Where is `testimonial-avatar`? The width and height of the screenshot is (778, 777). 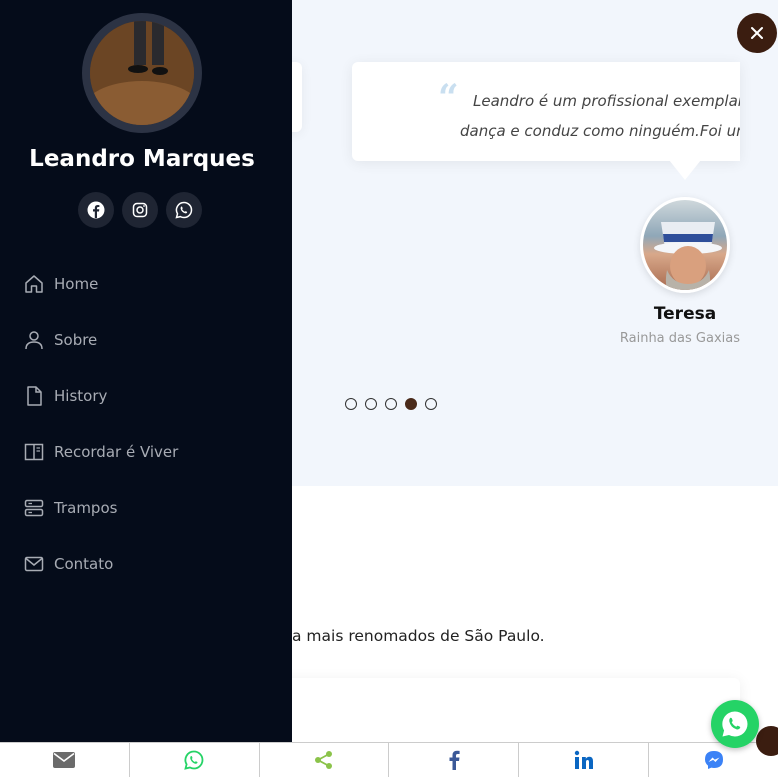
testimonial-avatar is located at coordinates (685, 245).